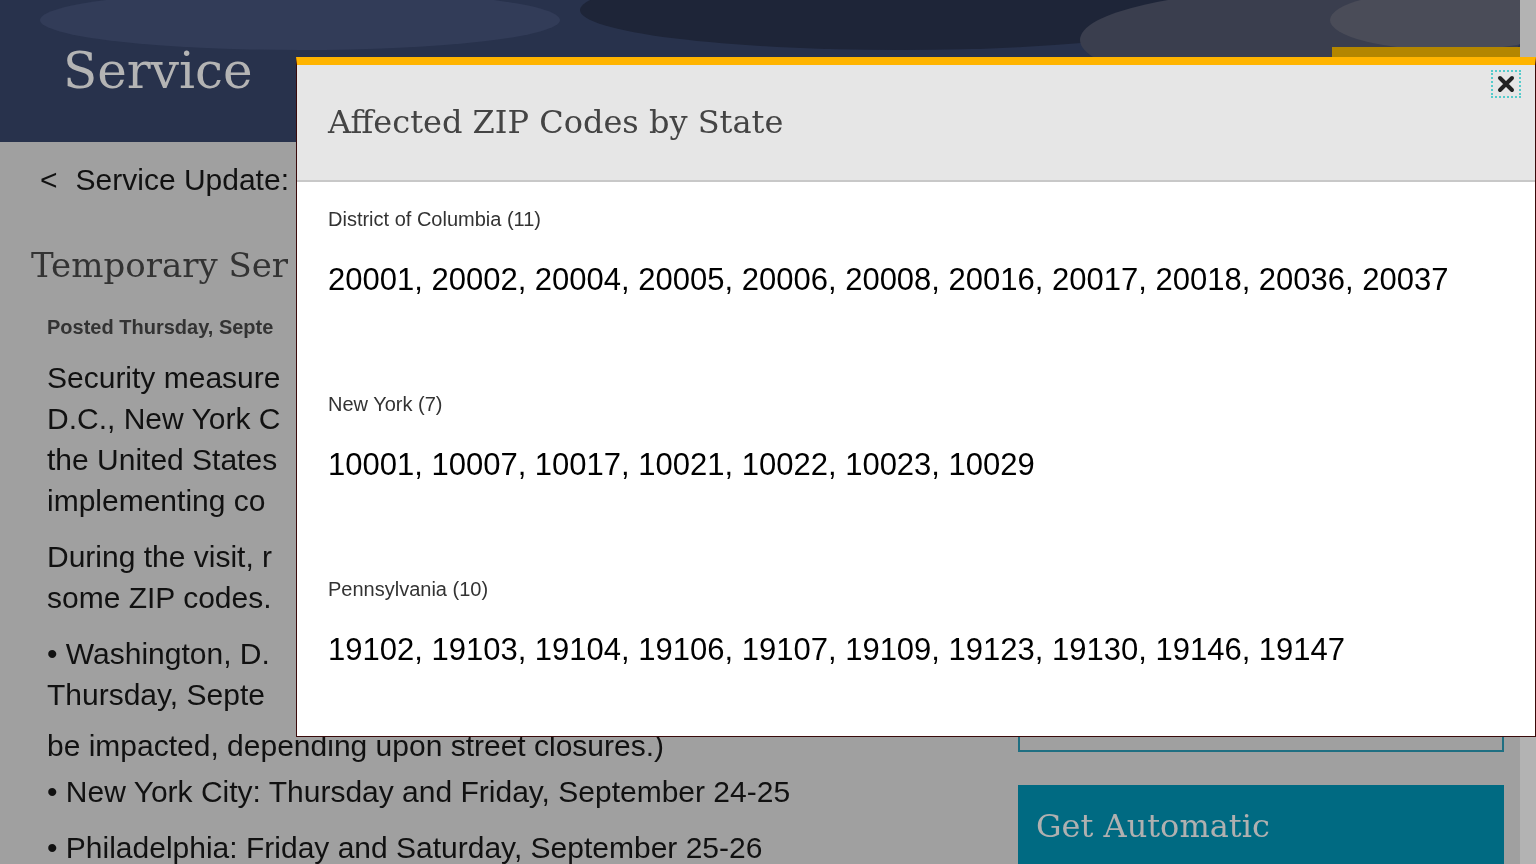 The height and width of the screenshot is (864, 1536). Describe the element at coordinates (385, 404) in the screenshot. I see `state-label: New York (7)` at that location.